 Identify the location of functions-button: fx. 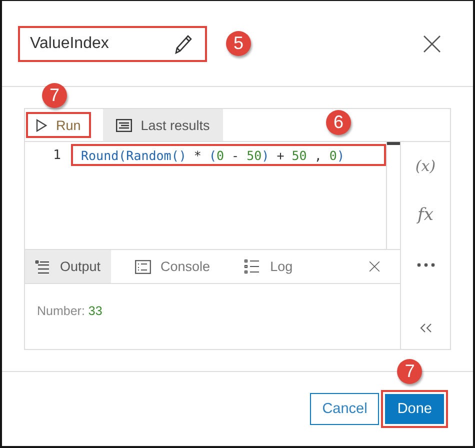
(426, 215).